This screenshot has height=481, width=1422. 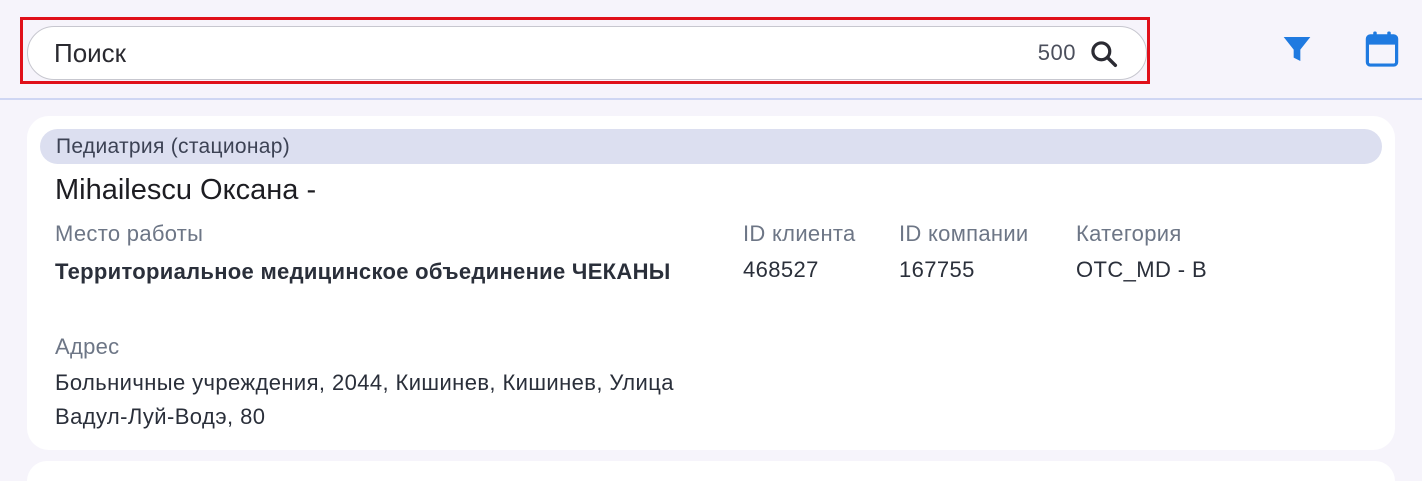 I want to click on search-icon, so click(x=1104, y=54).